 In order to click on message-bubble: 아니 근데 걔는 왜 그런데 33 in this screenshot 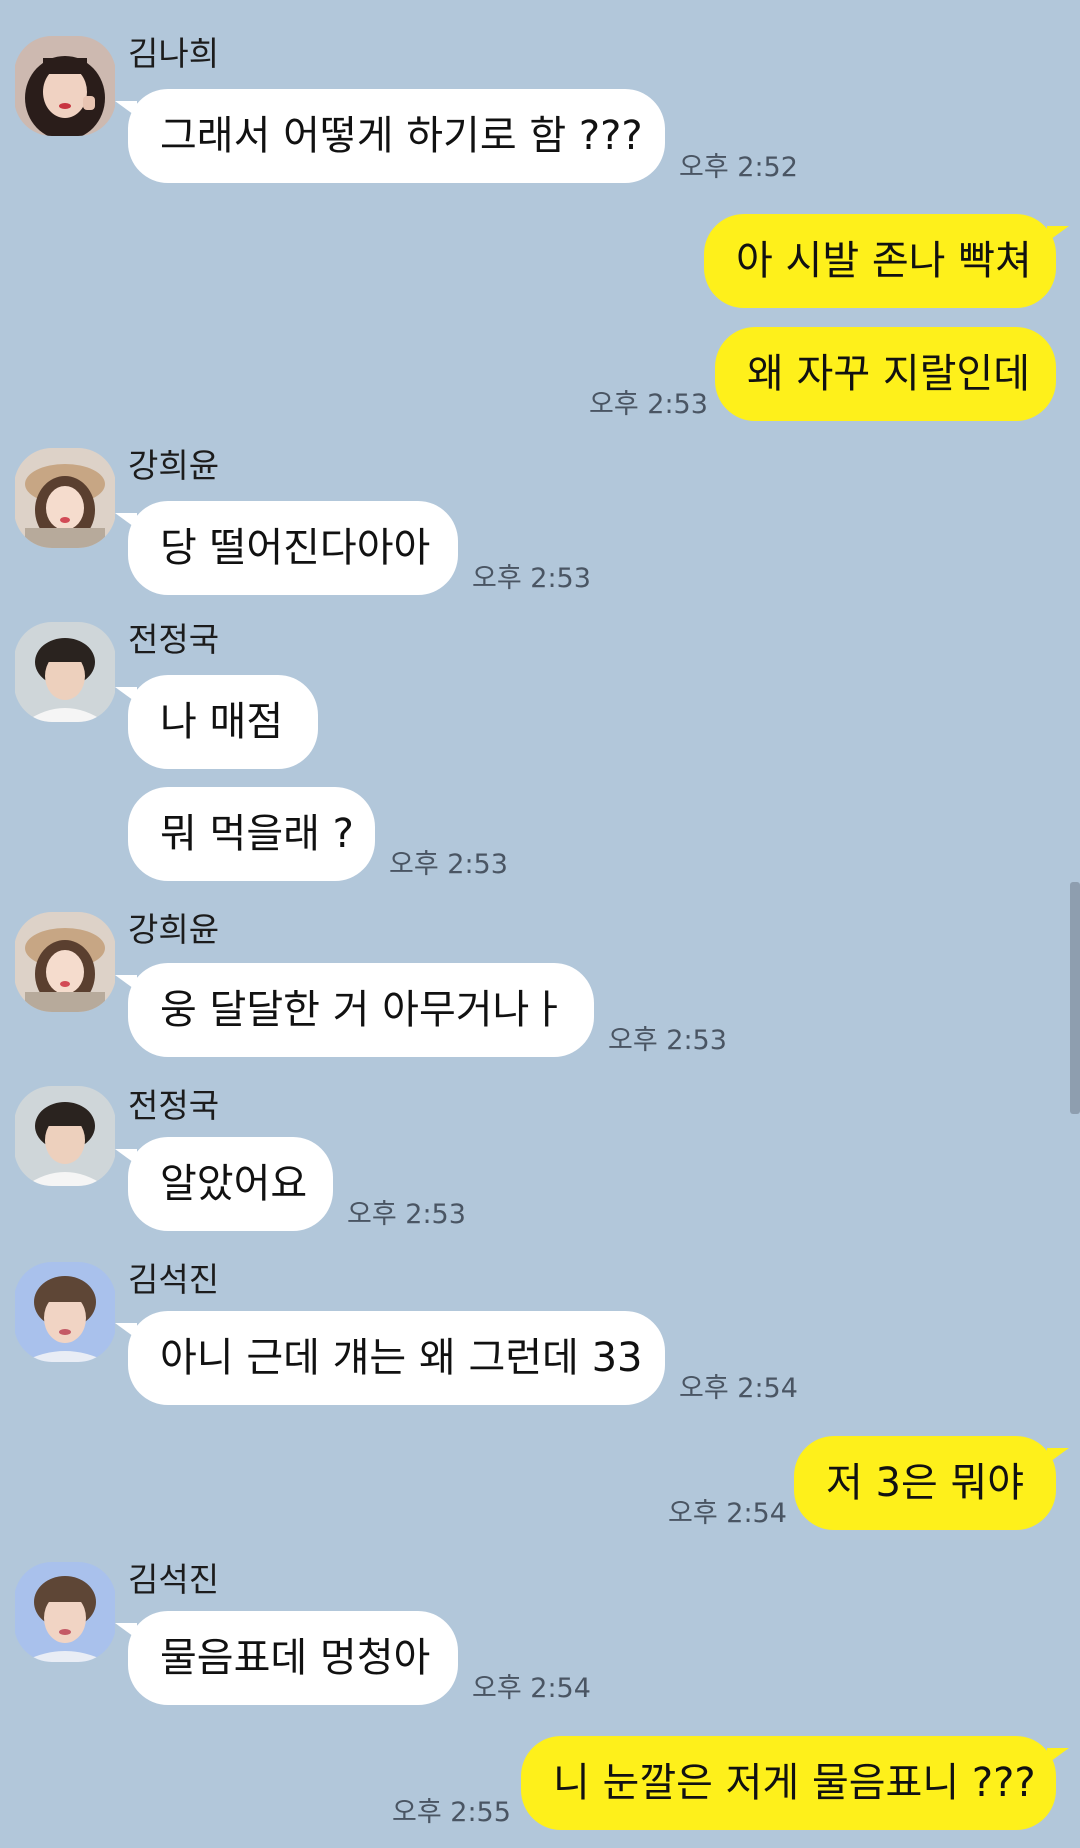, I will do `click(390, 1358)`.